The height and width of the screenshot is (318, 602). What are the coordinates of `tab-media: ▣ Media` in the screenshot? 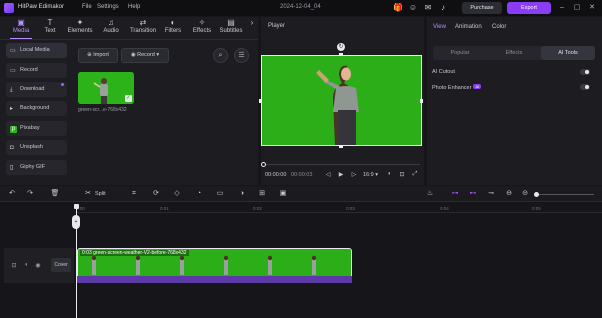 It's located at (21, 28).